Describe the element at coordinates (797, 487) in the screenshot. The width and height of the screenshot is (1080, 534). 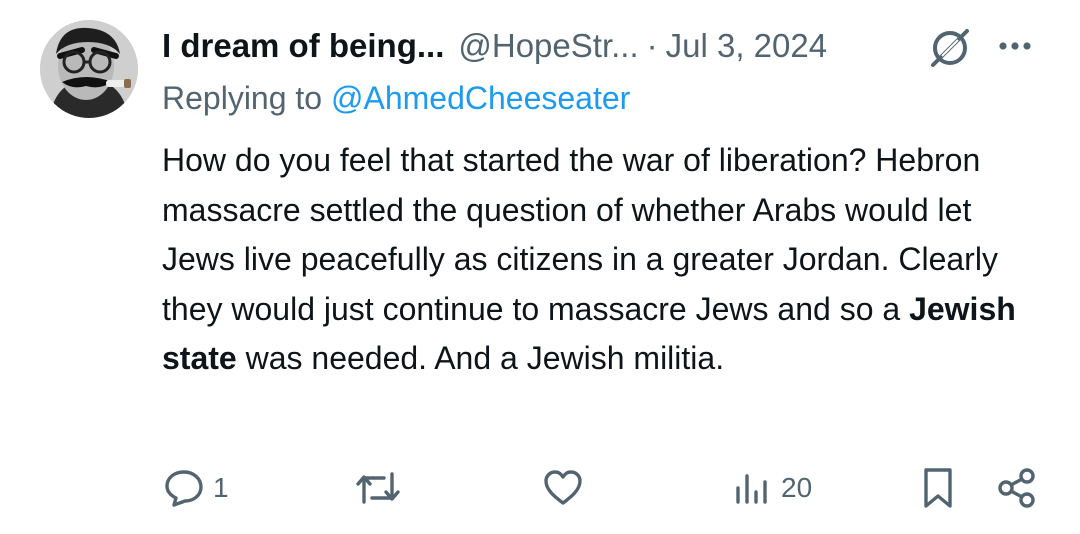
I see `views-count: 20` at that location.